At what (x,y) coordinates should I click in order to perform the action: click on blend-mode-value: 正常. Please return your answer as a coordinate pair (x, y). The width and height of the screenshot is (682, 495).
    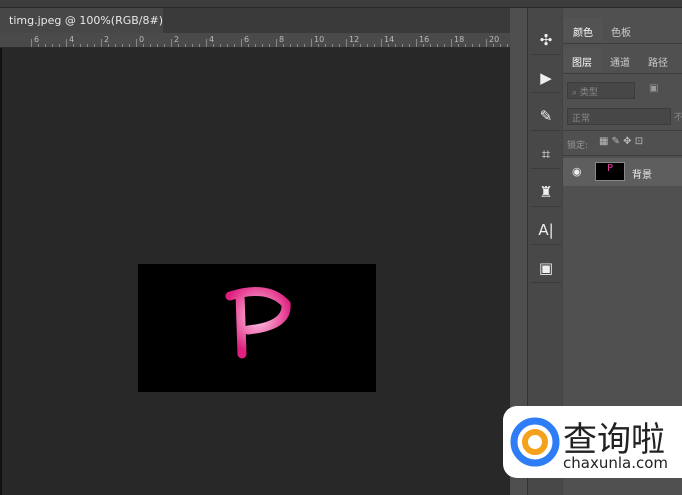
    Looking at the image, I should click on (581, 119).